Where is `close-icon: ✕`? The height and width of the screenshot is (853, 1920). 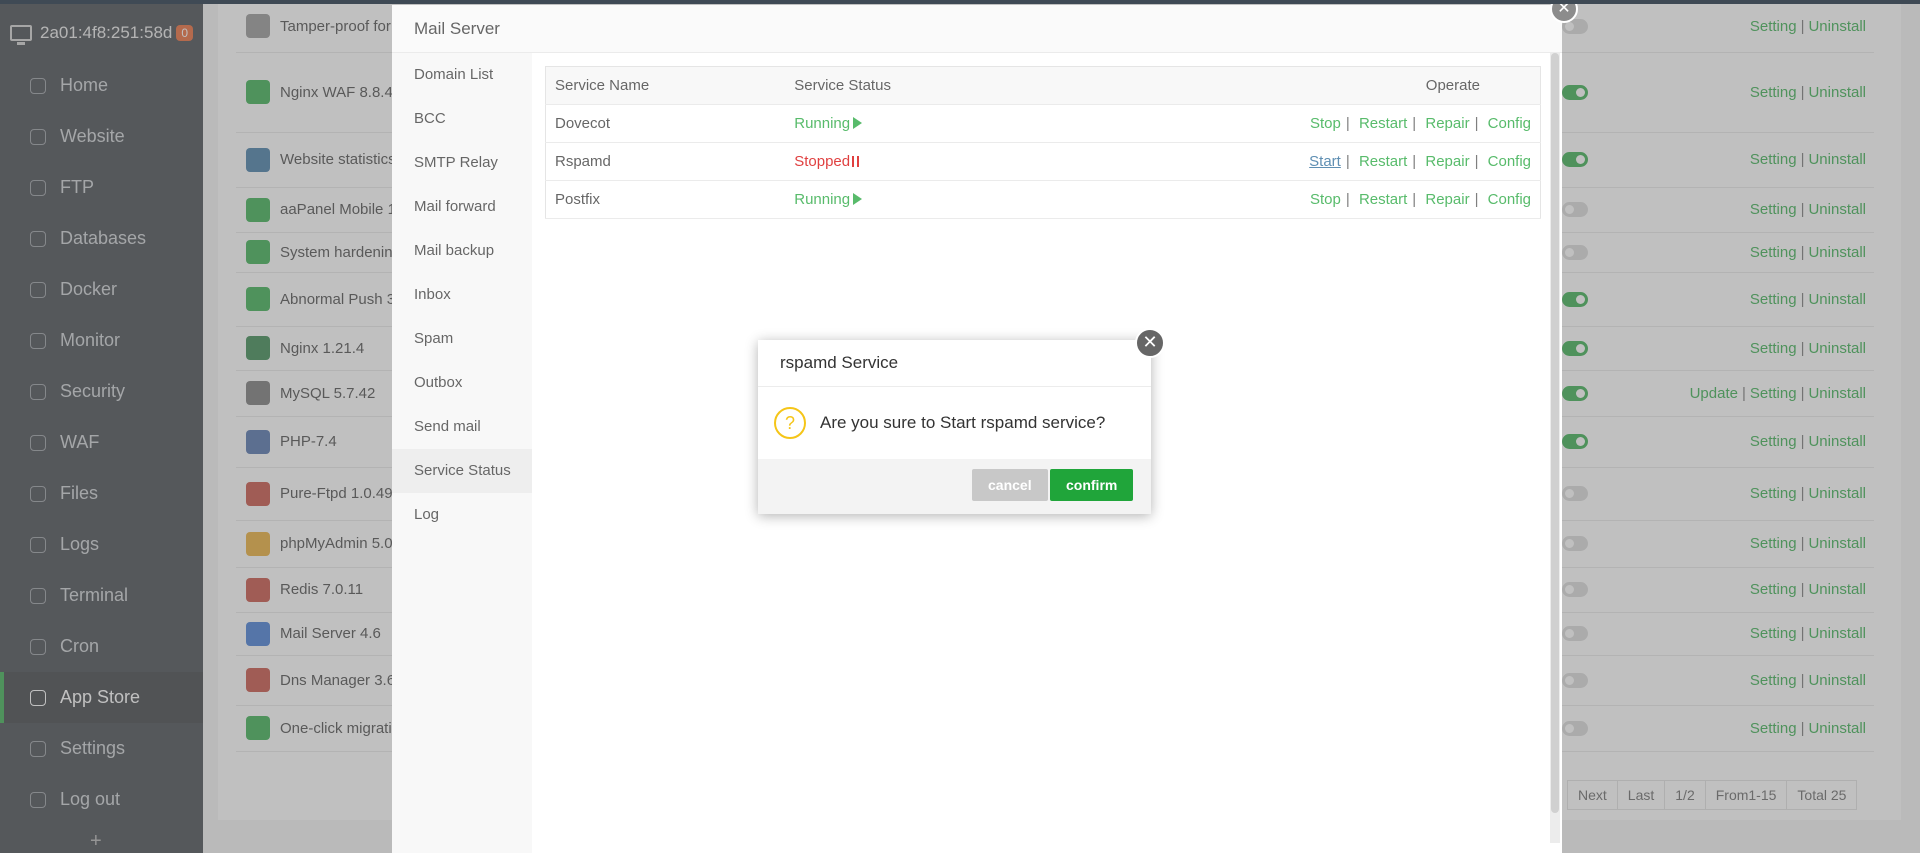 close-icon: ✕ is located at coordinates (1150, 343).